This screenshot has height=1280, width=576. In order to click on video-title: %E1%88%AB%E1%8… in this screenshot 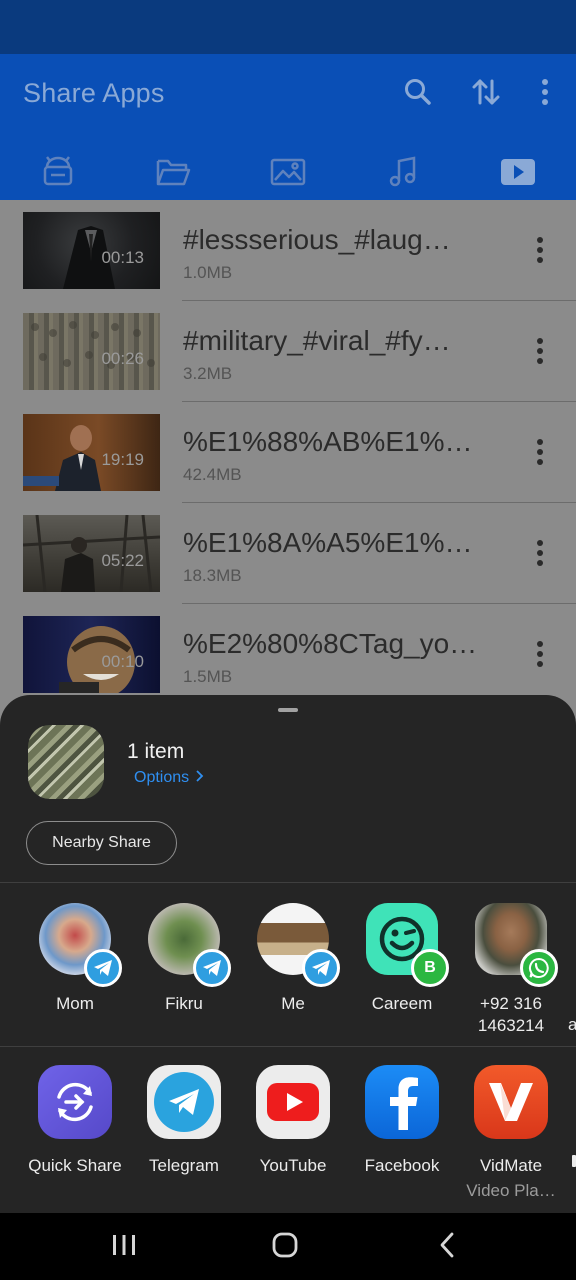, I will do `click(335, 441)`.